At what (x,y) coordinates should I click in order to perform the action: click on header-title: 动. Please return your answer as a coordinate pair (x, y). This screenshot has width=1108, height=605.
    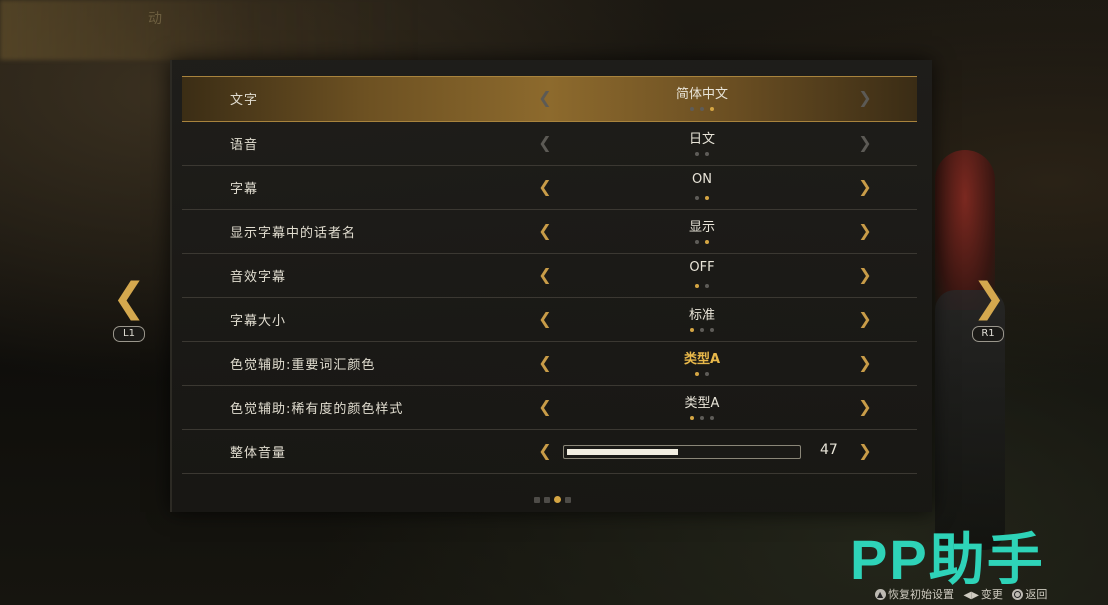
    Looking at the image, I should click on (156, 19).